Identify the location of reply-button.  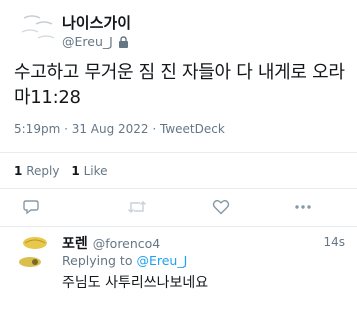
(31, 207).